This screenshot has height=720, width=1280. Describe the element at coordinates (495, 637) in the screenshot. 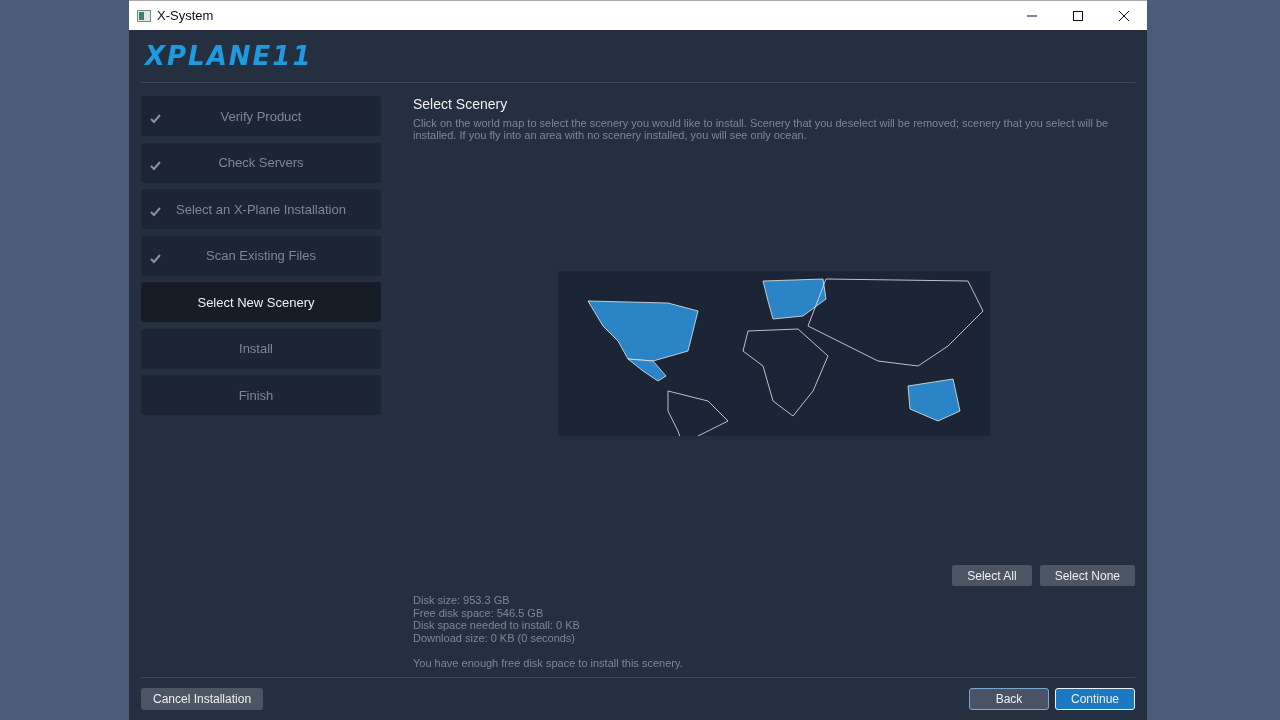

I see `disk-info: Download size: 0 KB (0 seconds)` at that location.